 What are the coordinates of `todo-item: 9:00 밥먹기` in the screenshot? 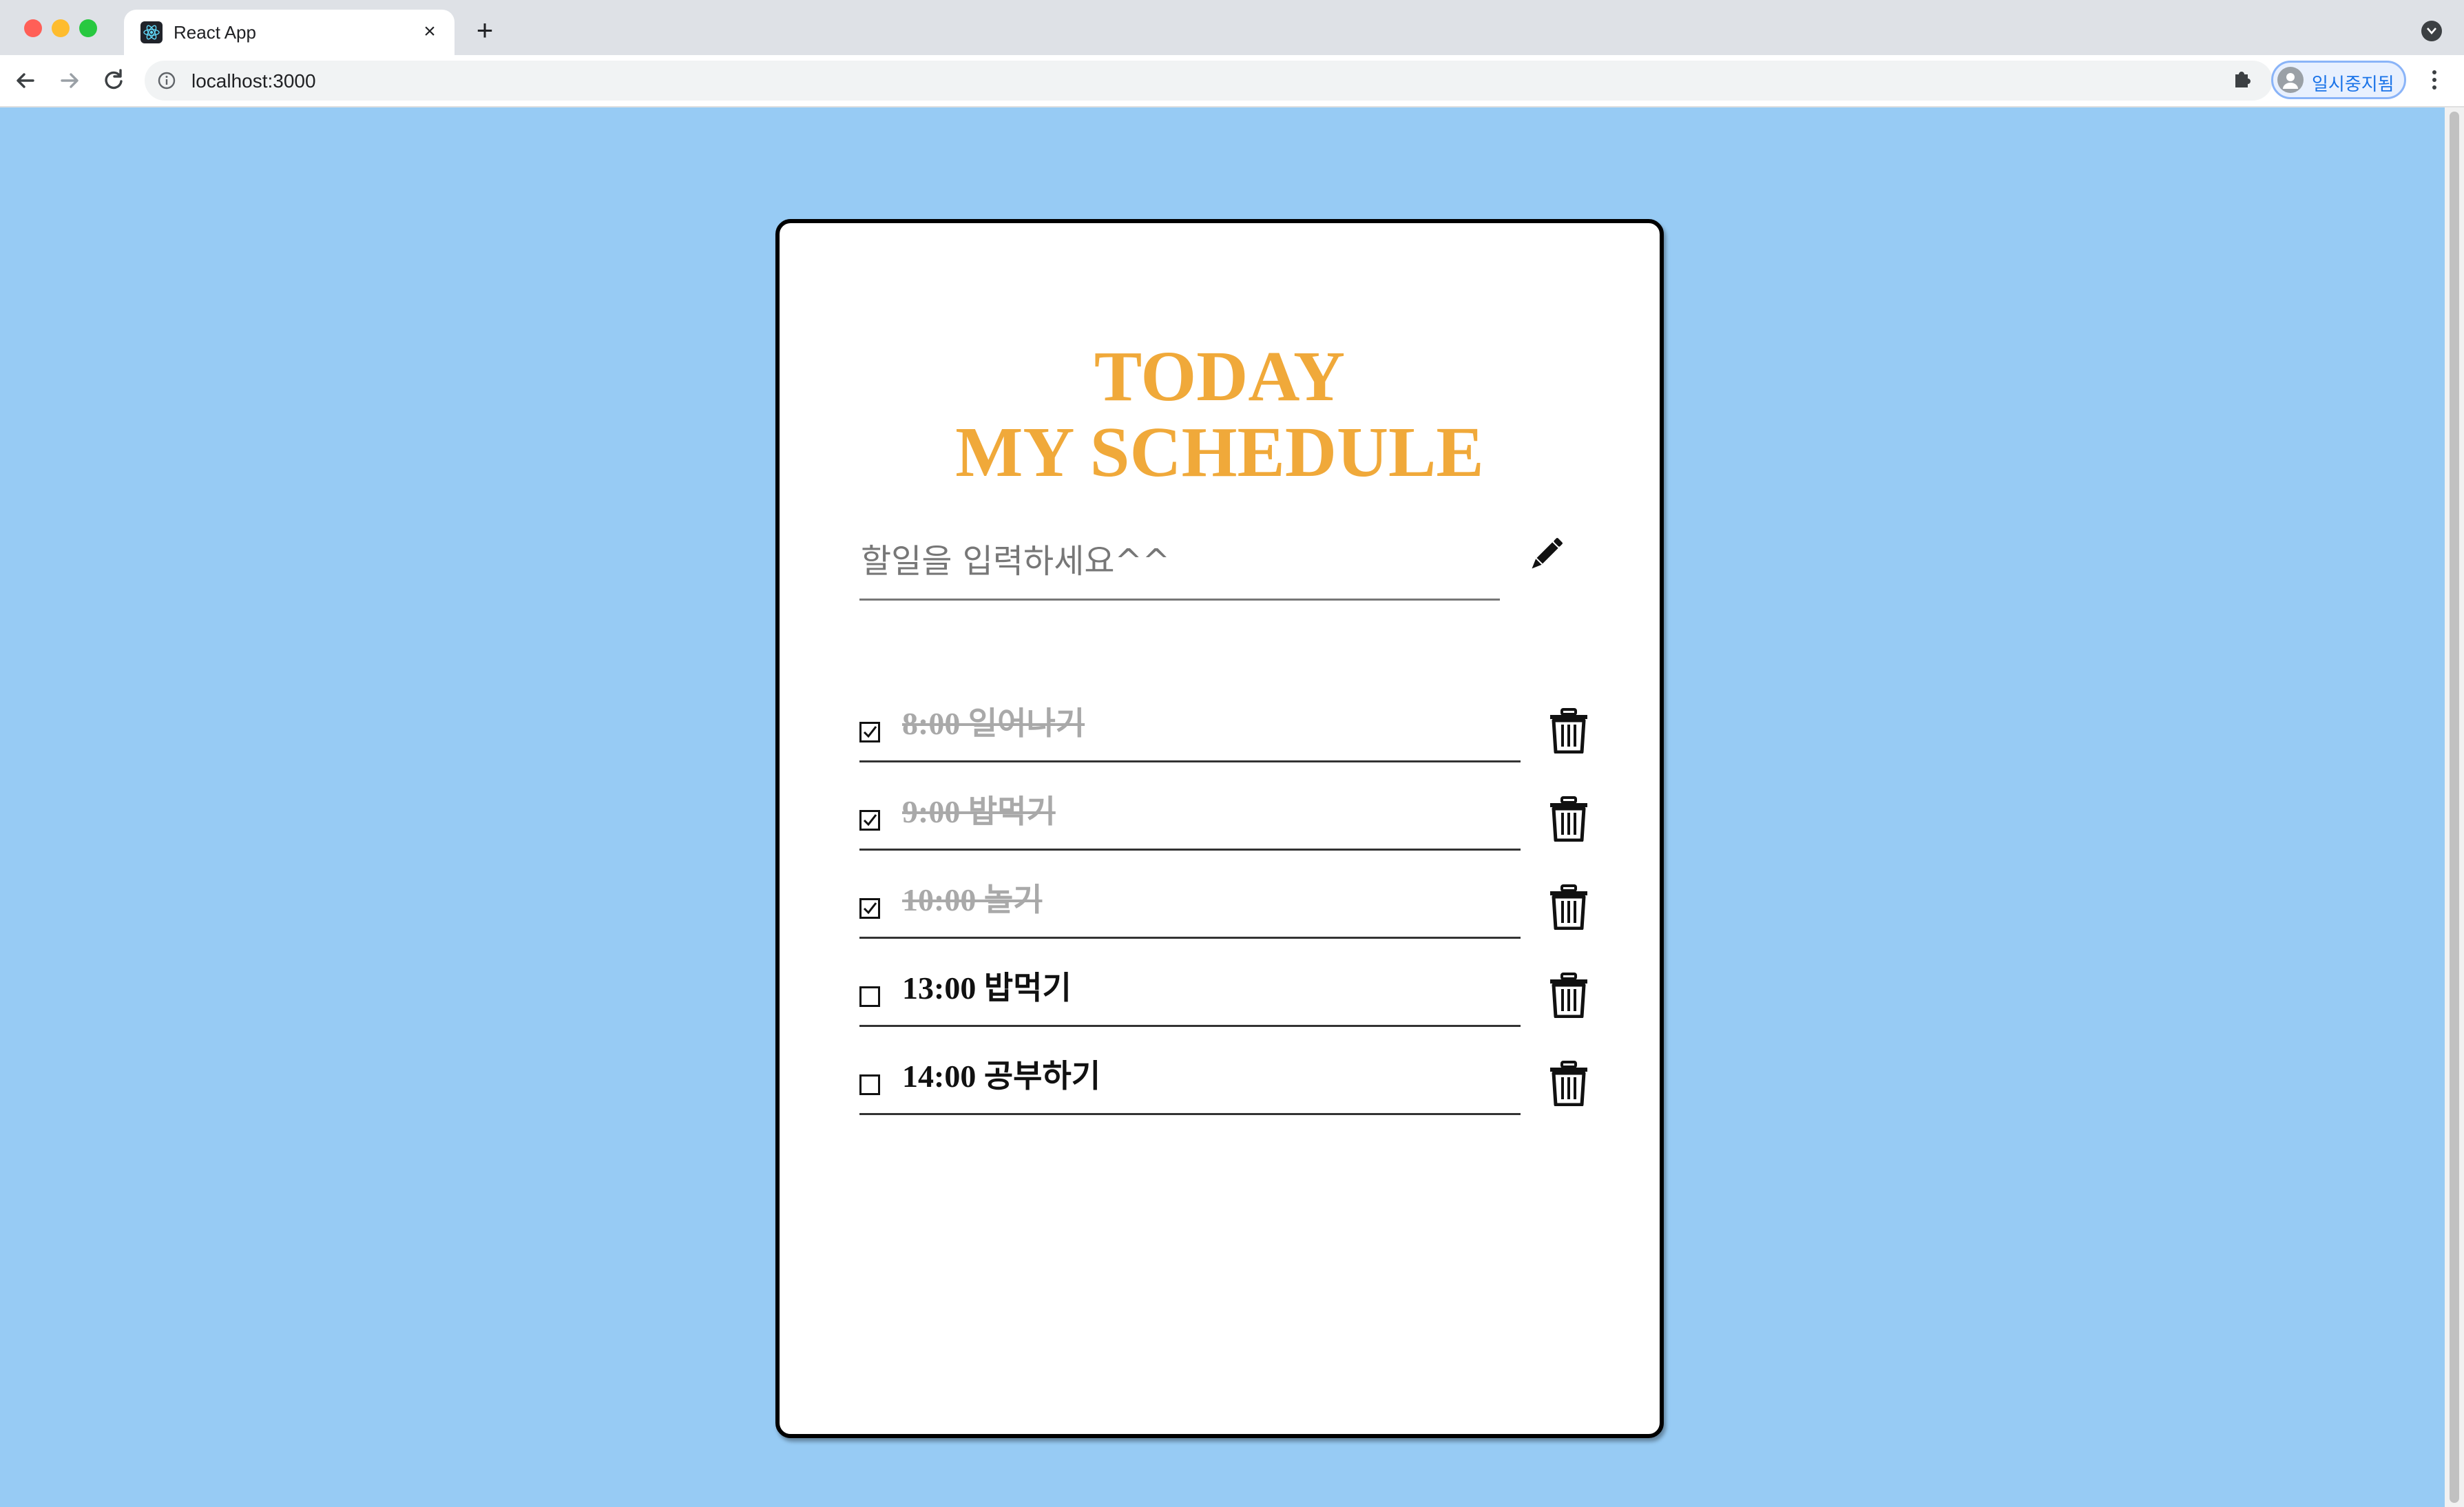 It's located at (1224, 810).